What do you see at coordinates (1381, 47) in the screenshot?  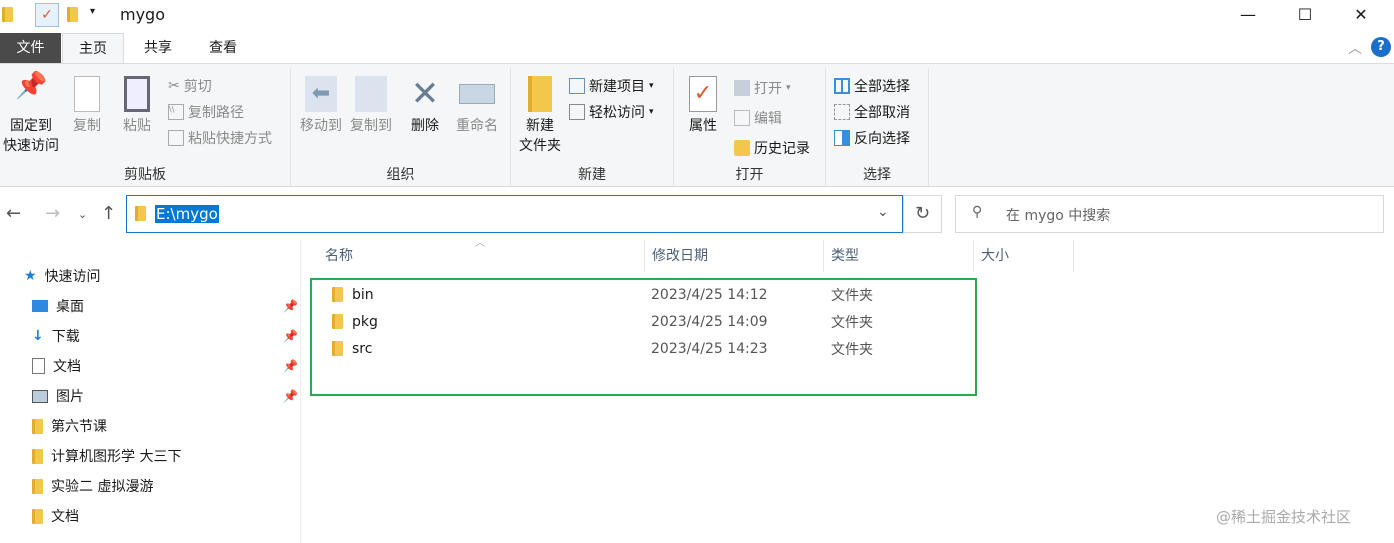 I see `help-icon: ?` at bounding box center [1381, 47].